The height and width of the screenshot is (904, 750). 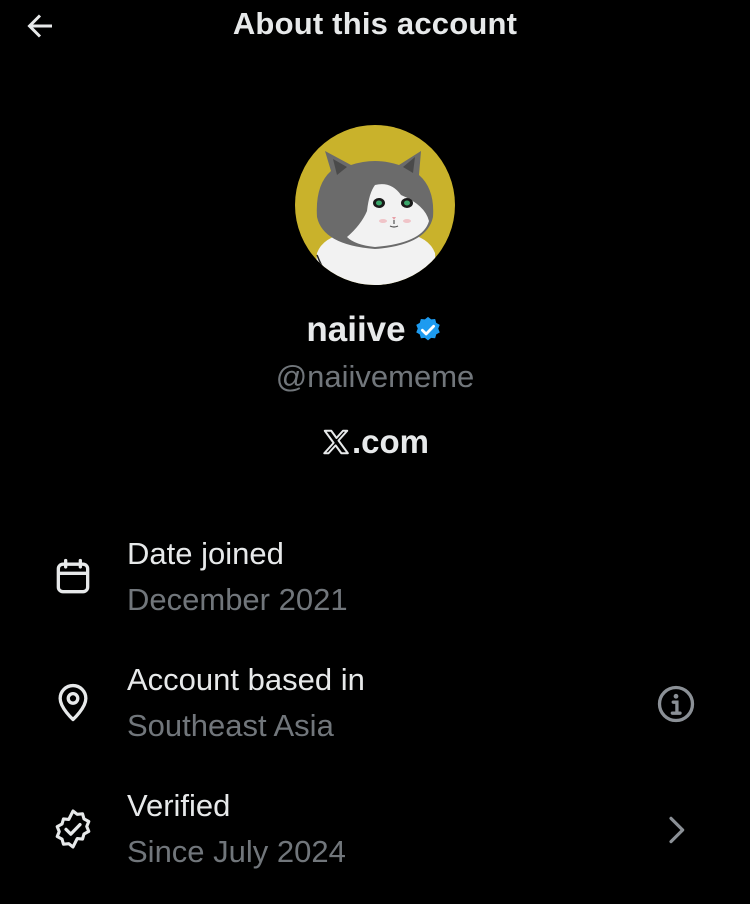 What do you see at coordinates (356, 329) in the screenshot?
I see `display-name: naiive` at bounding box center [356, 329].